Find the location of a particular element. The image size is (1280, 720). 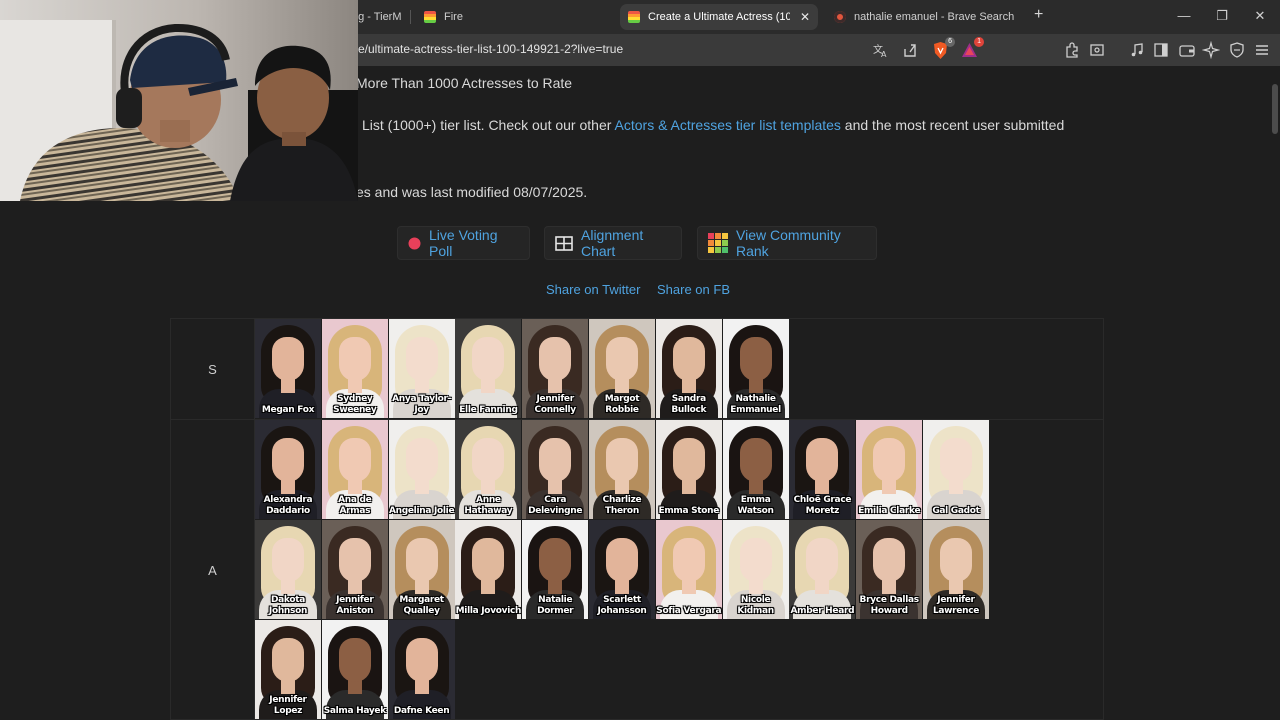

tier-card: Angelina Jolie is located at coordinates (421, 469).